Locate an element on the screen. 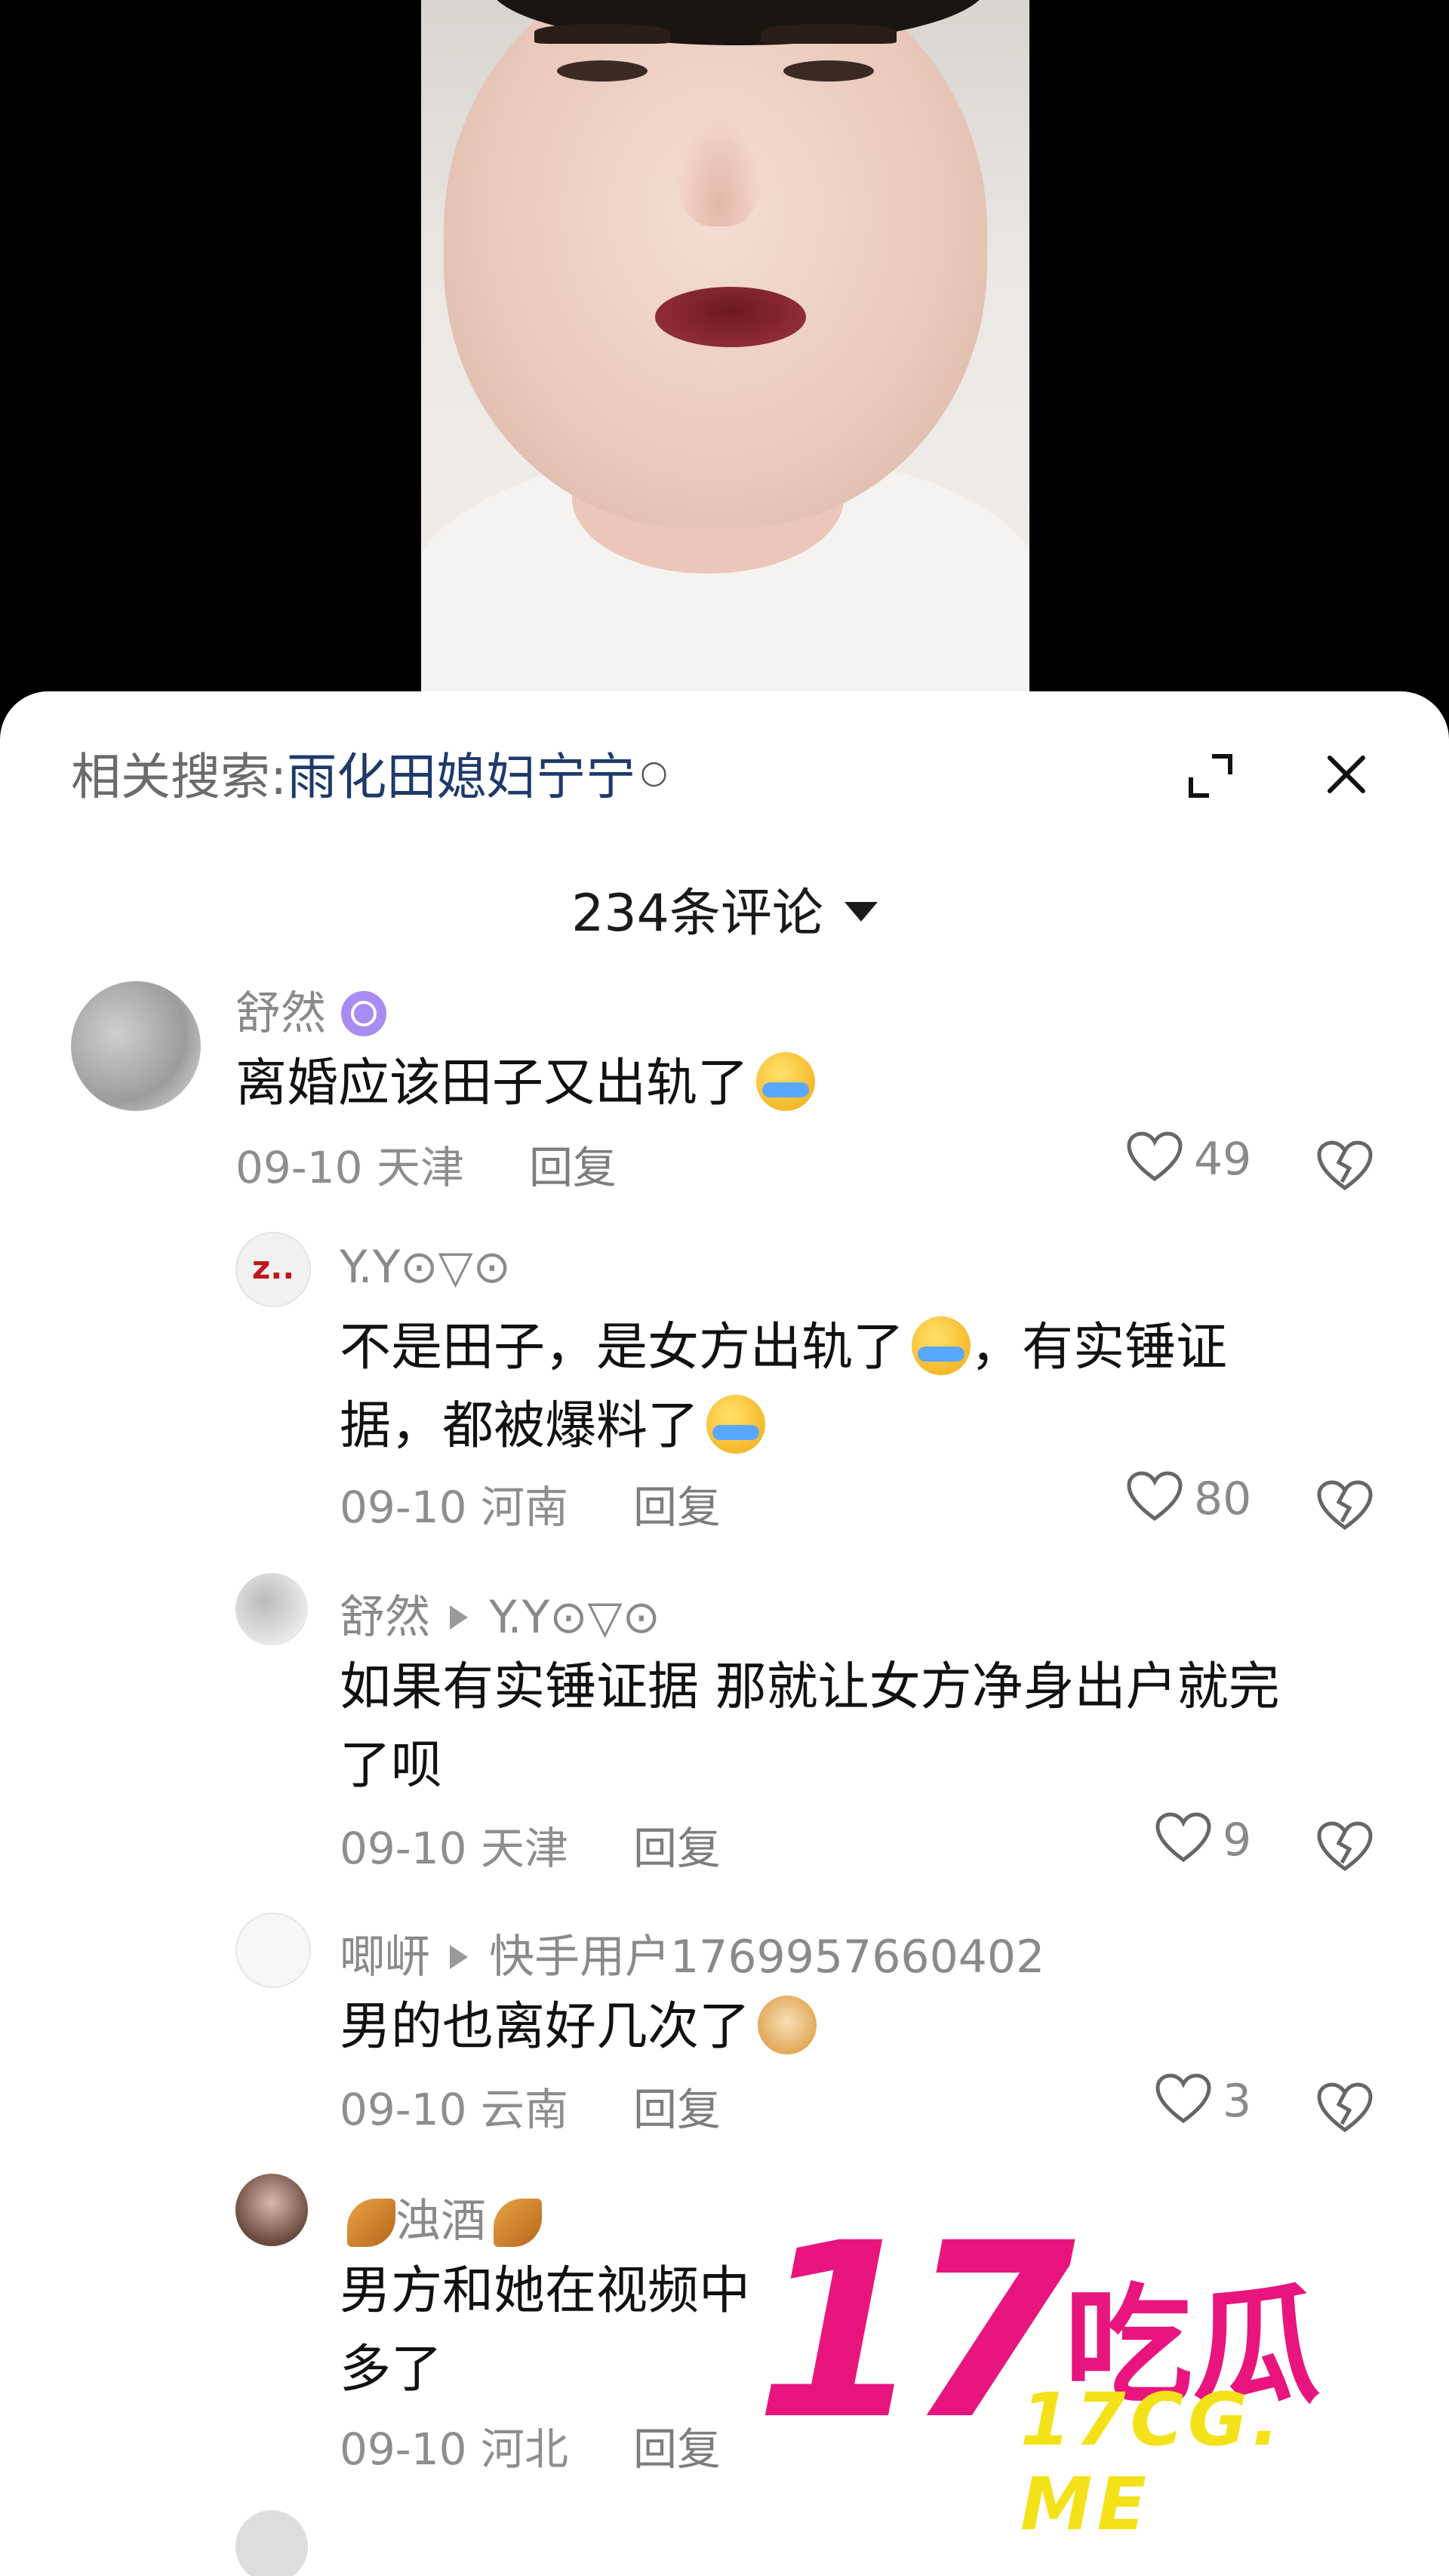 The height and width of the screenshot is (2576, 1449). badge-icon is located at coordinates (363, 1013).